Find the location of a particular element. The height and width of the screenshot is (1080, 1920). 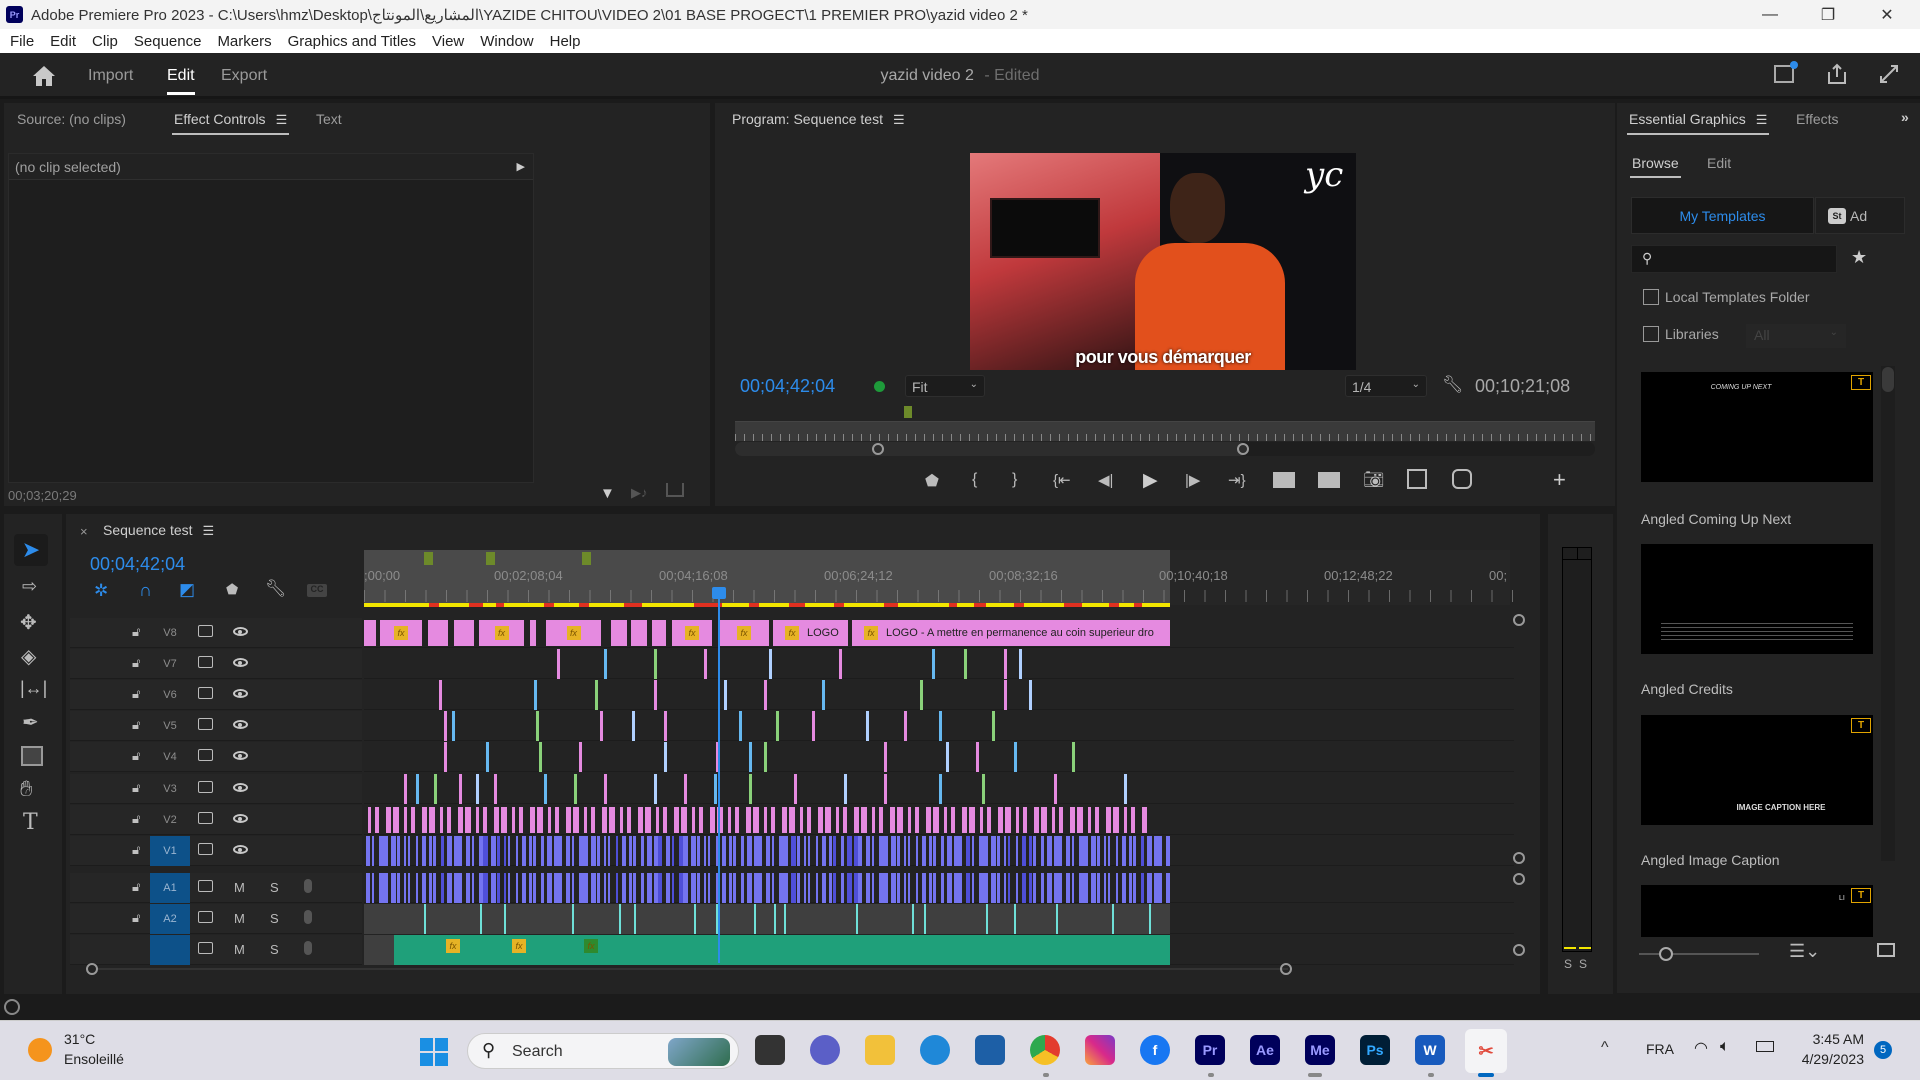

video-scroll-handle-top is located at coordinates (1519, 620).